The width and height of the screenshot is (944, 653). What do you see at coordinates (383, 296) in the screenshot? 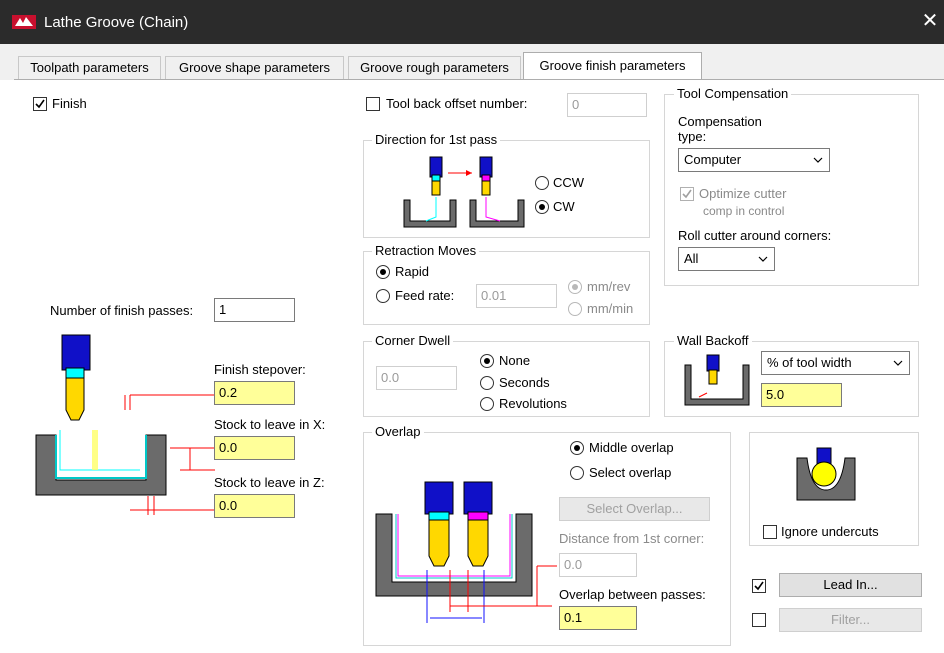
I see `feed-rate-radio` at bounding box center [383, 296].